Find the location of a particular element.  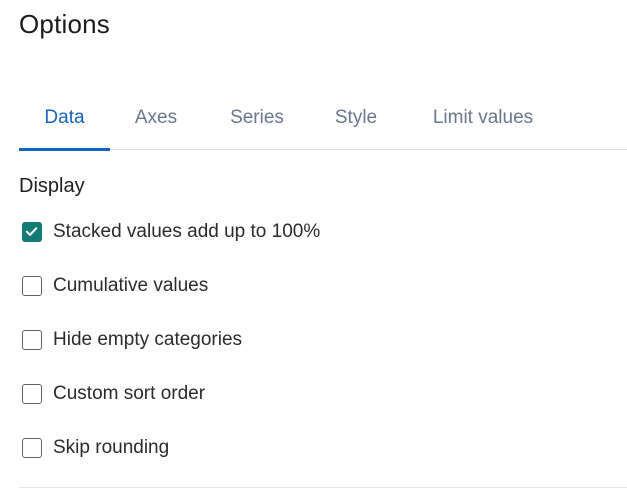

tab-limit-values: Limit values is located at coordinates (483, 123).